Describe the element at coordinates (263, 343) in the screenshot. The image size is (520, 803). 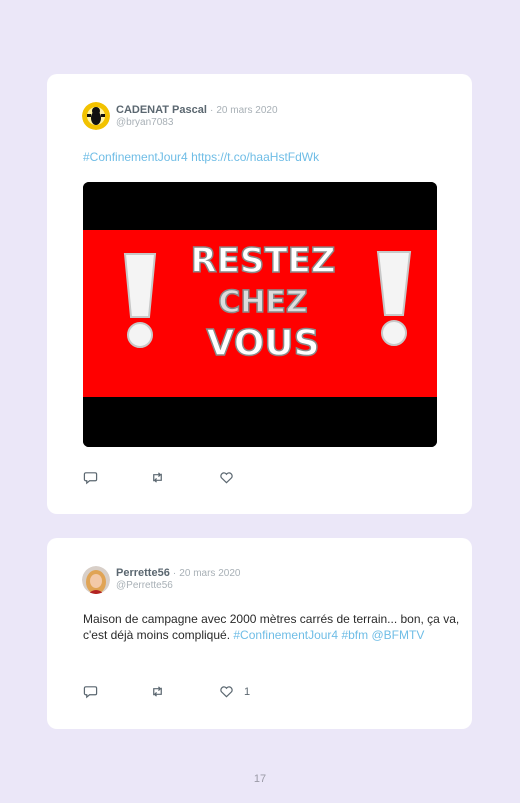
I see `banner-line-3: VOUS` at that location.